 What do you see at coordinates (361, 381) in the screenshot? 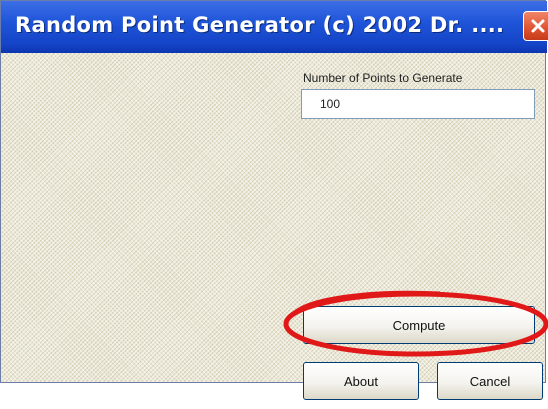
I see `about-button: About` at bounding box center [361, 381].